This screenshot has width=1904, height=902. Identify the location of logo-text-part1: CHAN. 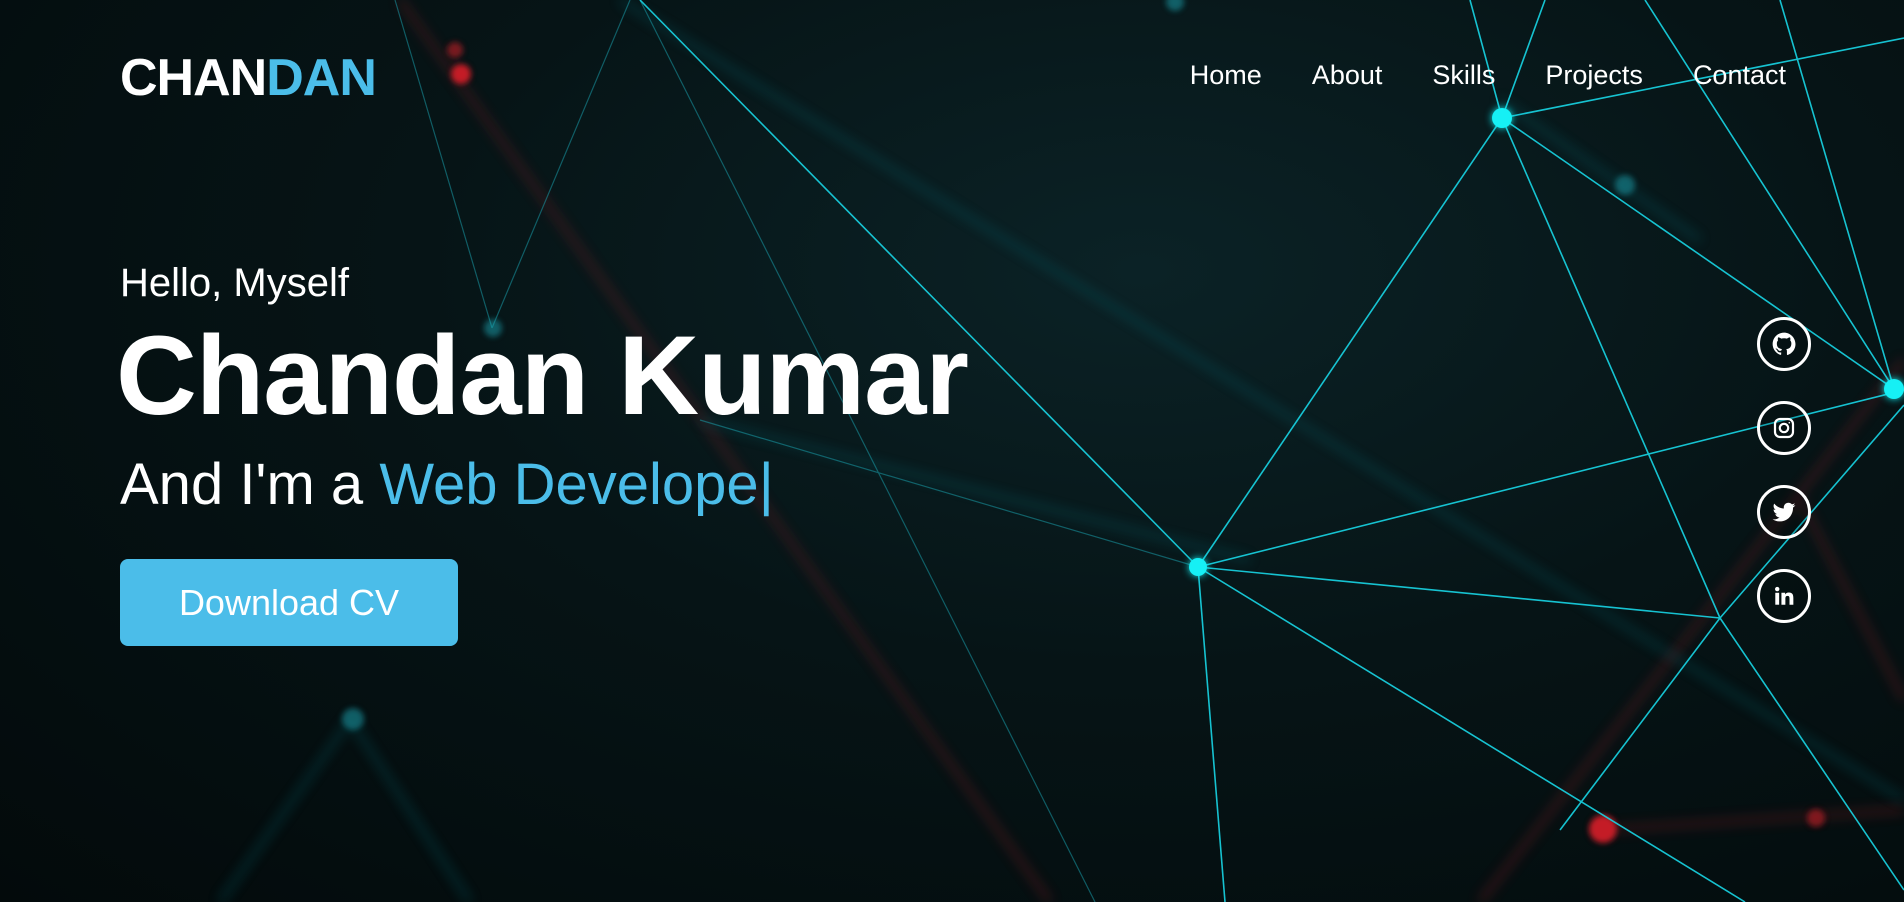
(193, 78).